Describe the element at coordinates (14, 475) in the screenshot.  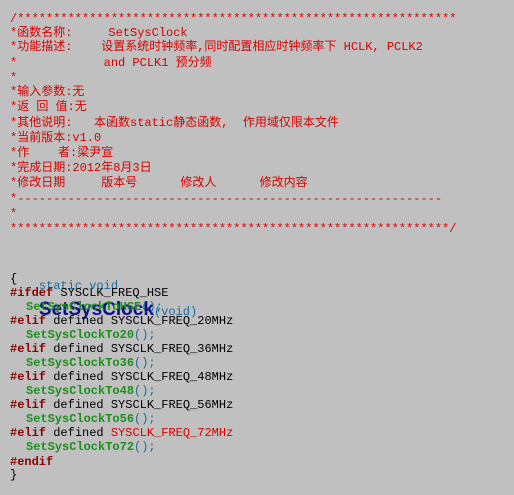
I see `close-brace: }` at that location.